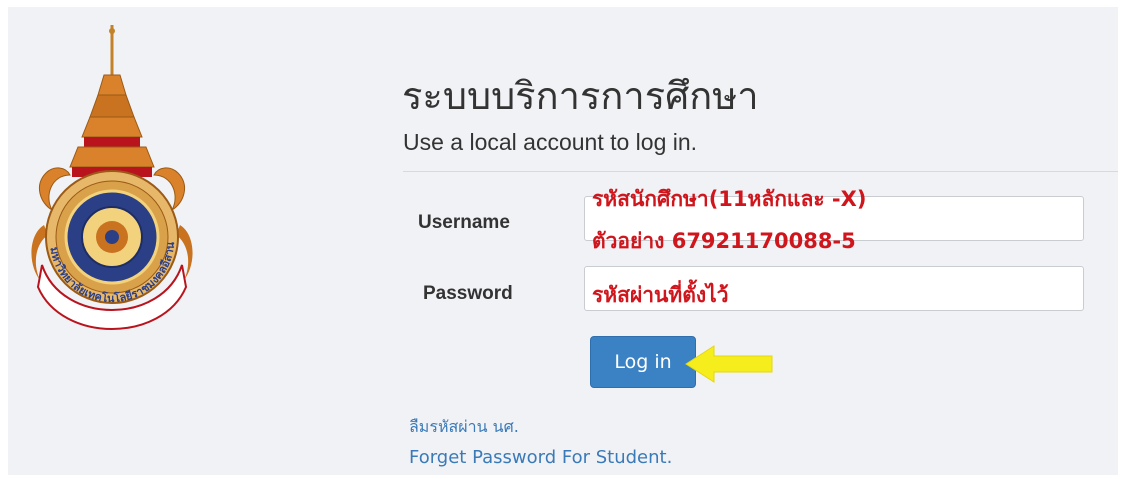 This screenshot has height=479, width=1126. What do you see at coordinates (112, 177) in the screenshot?
I see `university-logo: มหาวิทยาลัยเทคโนโลยีราชมงคลอีสาน` at bounding box center [112, 177].